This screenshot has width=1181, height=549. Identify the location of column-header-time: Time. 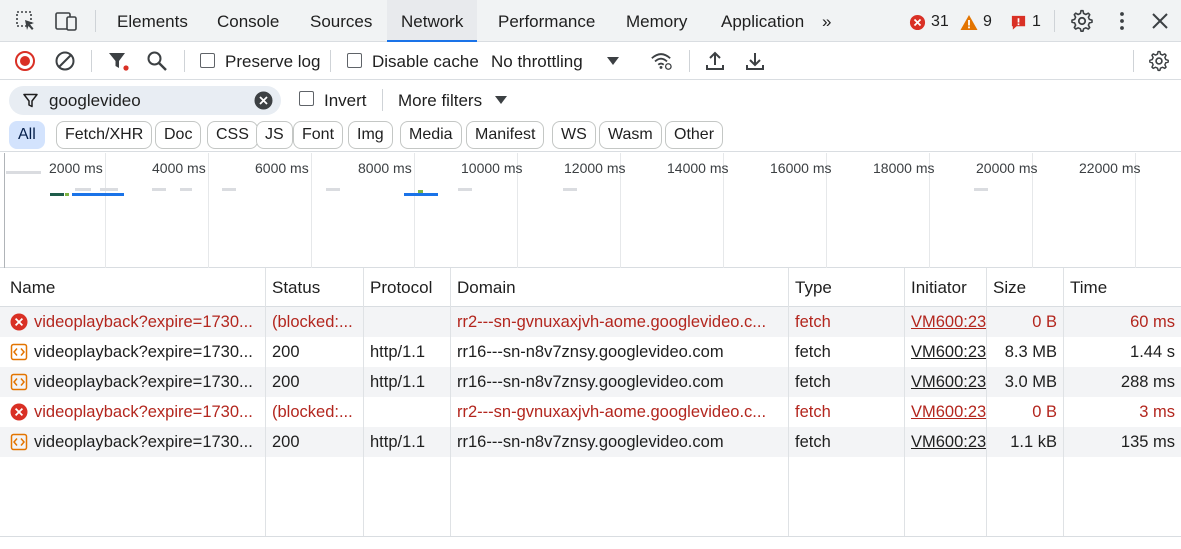
(1122, 287).